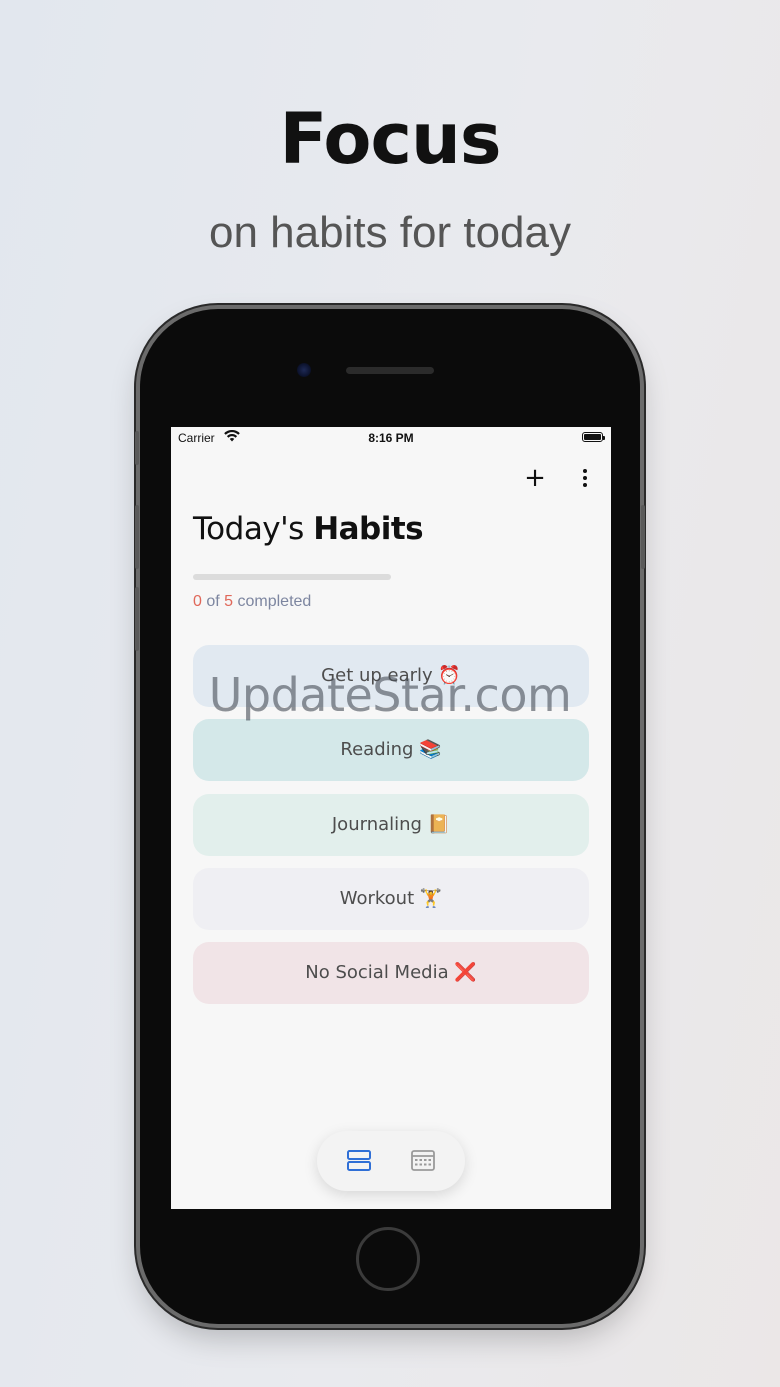  I want to click on total-count: 5, so click(229, 601).